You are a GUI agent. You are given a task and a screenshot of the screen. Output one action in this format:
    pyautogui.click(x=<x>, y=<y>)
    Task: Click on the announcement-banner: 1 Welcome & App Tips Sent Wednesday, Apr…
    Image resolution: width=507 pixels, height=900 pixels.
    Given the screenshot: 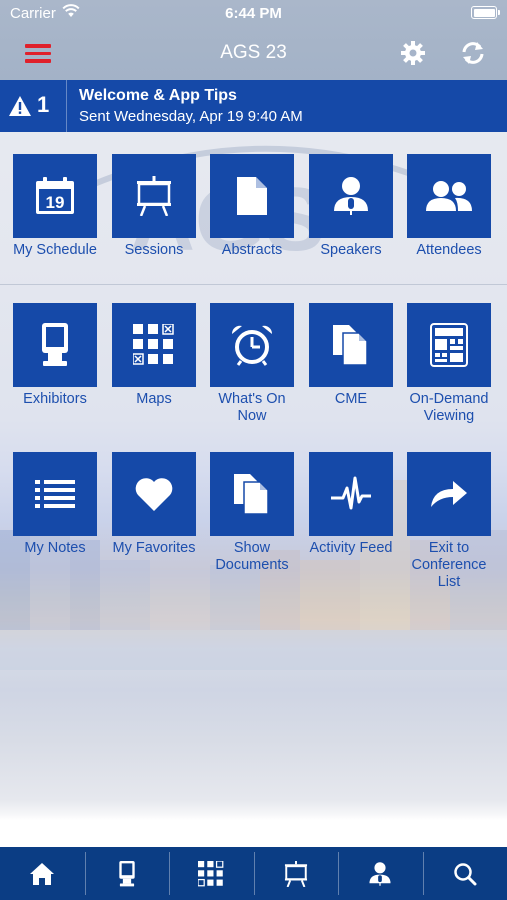 What is the action you would take?
    pyautogui.click(x=253, y=106)
    